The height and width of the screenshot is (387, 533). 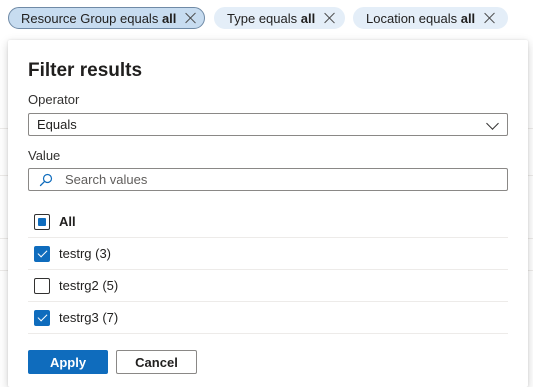 I want to click on filter-pill-field: Type, so click(x=241, y=18).